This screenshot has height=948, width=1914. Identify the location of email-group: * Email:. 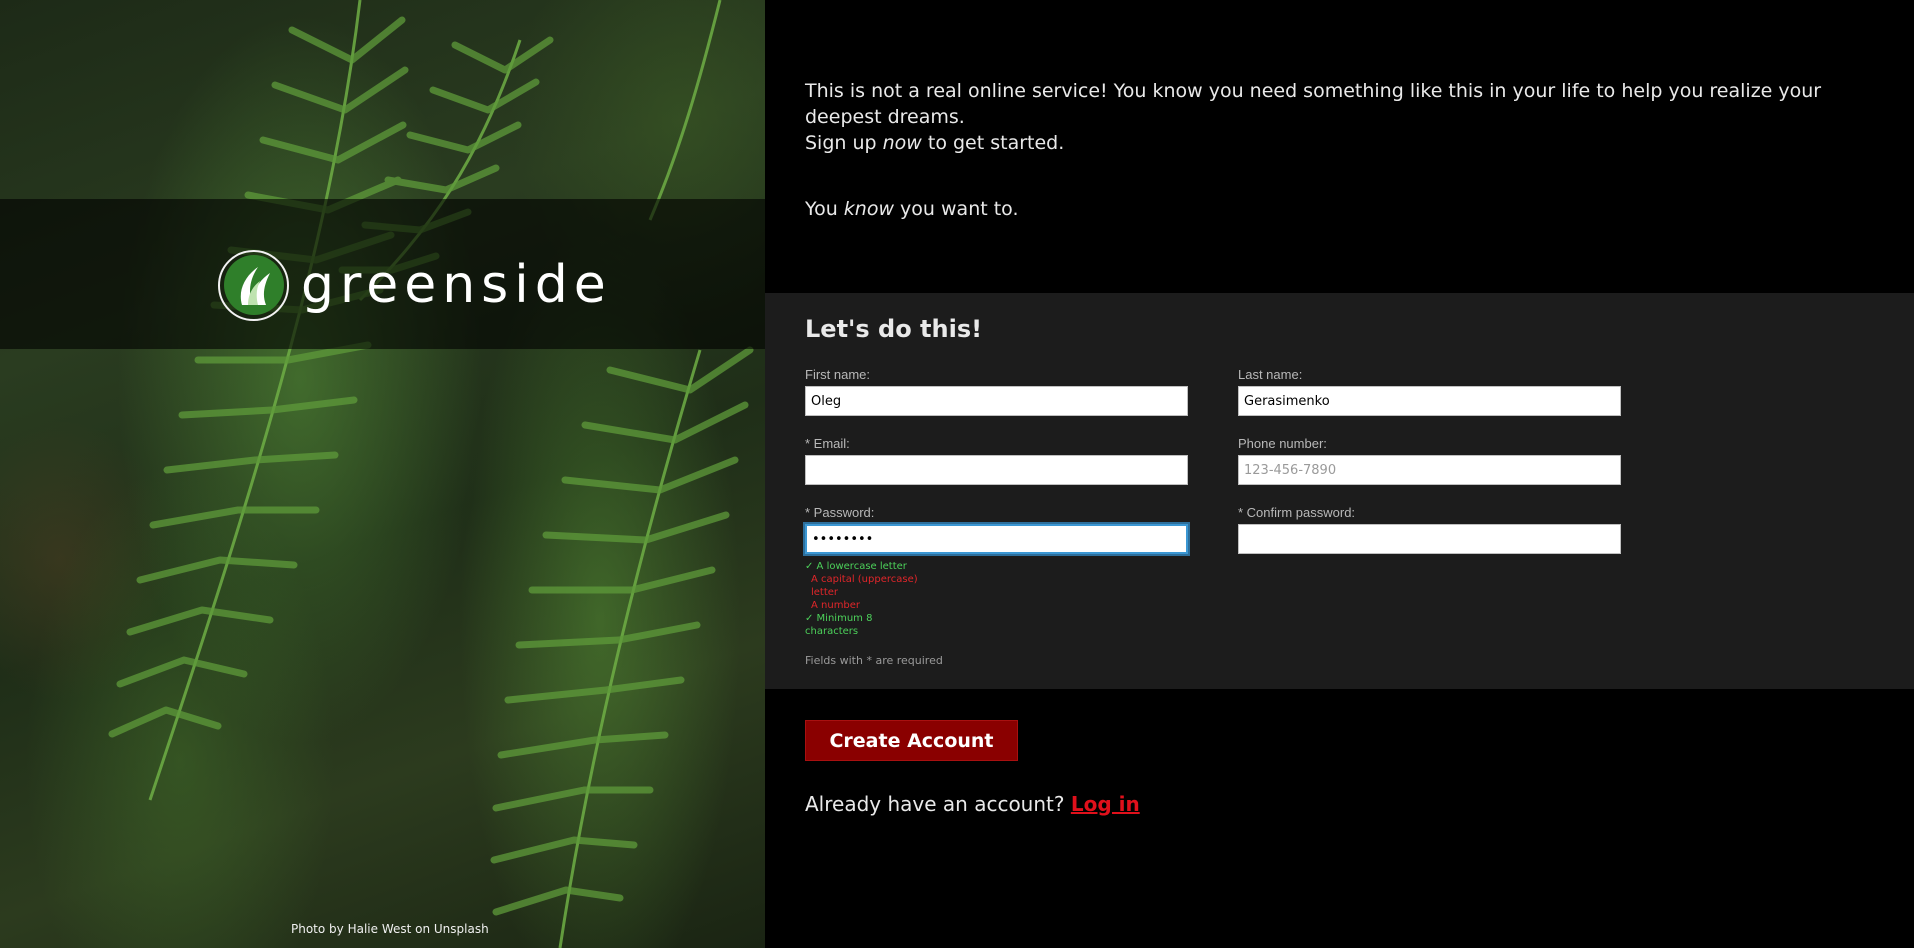
(996, 460).